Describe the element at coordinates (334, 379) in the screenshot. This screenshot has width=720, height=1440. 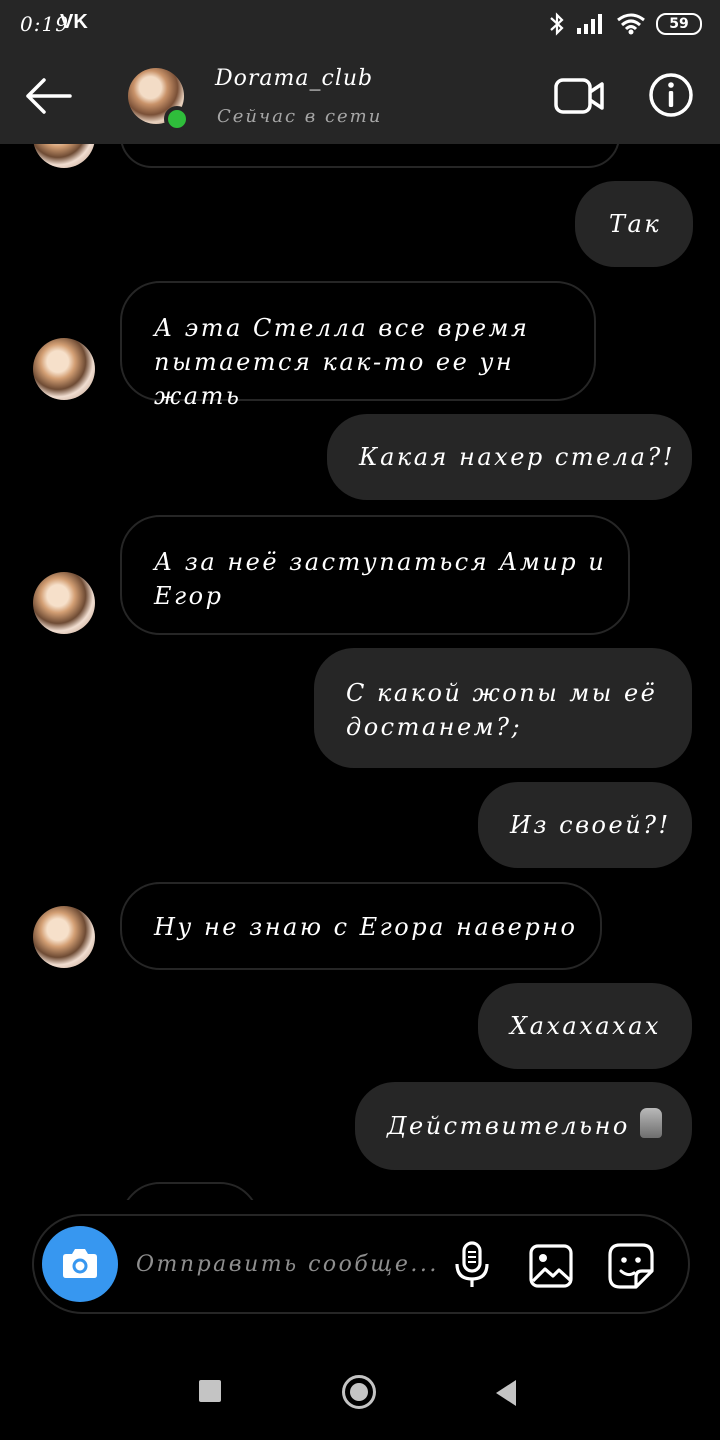
I see `message-text-line: пытается как-то ее ун жать` at that location.